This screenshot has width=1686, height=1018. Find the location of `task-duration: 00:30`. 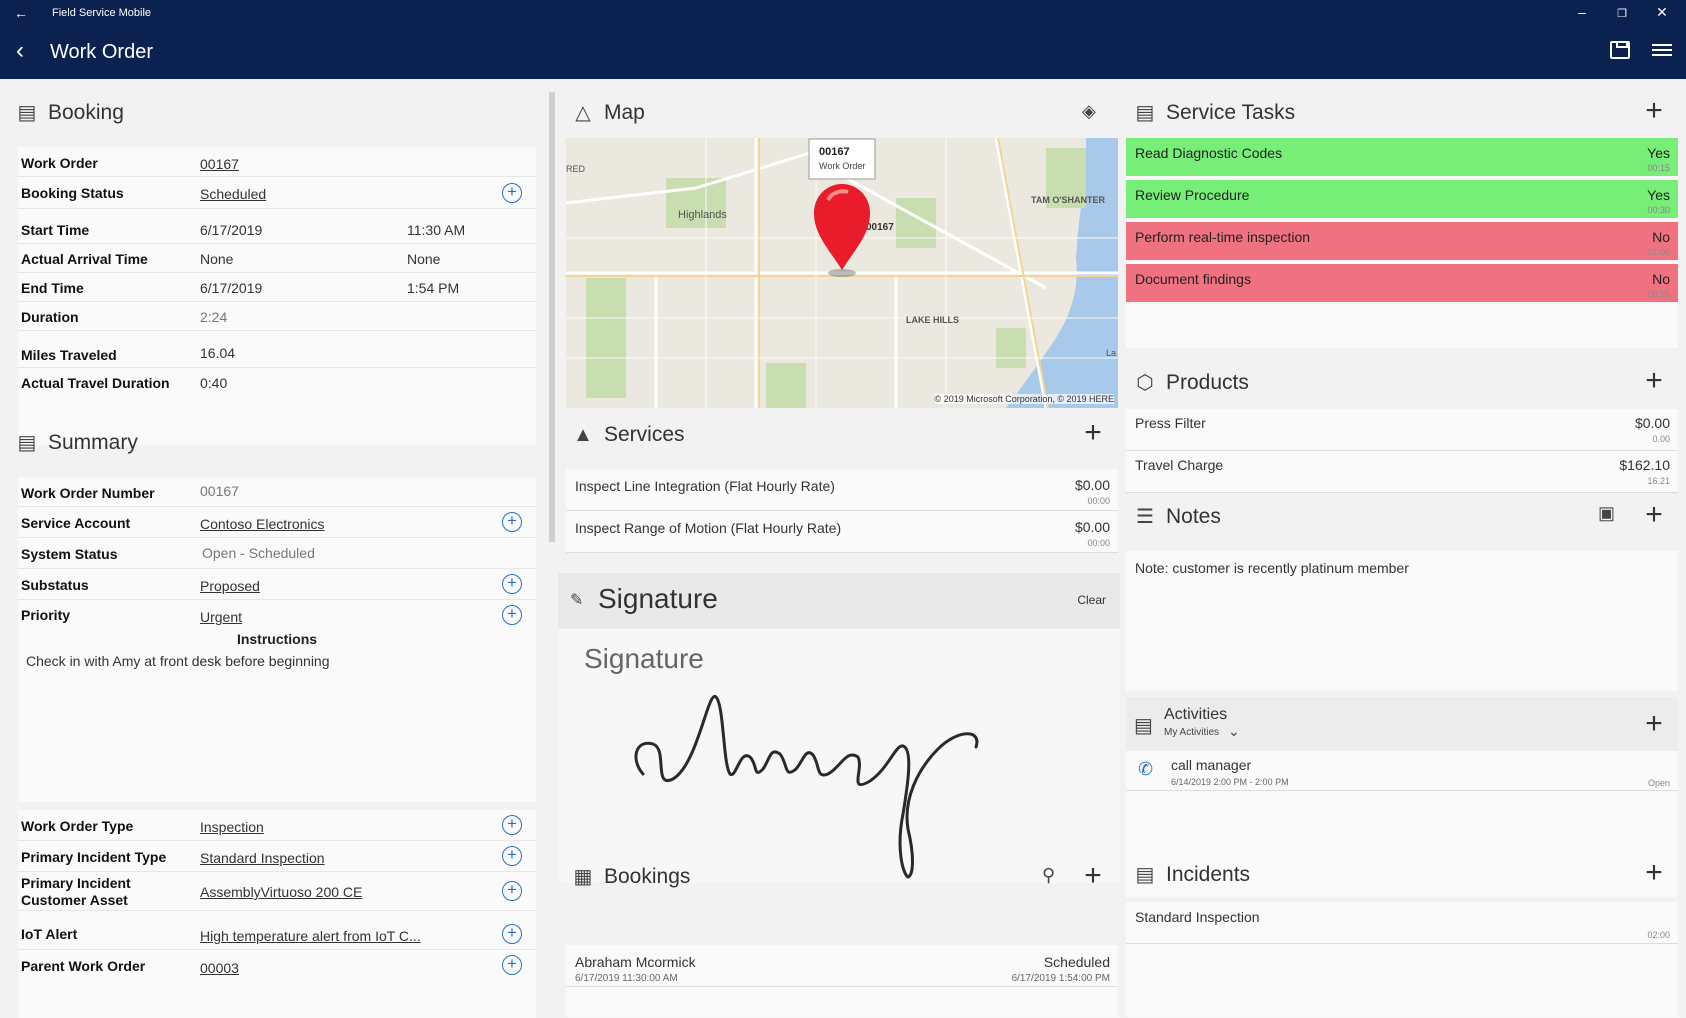

task-duration: 00:30 is located at coordinates (1658, 210).